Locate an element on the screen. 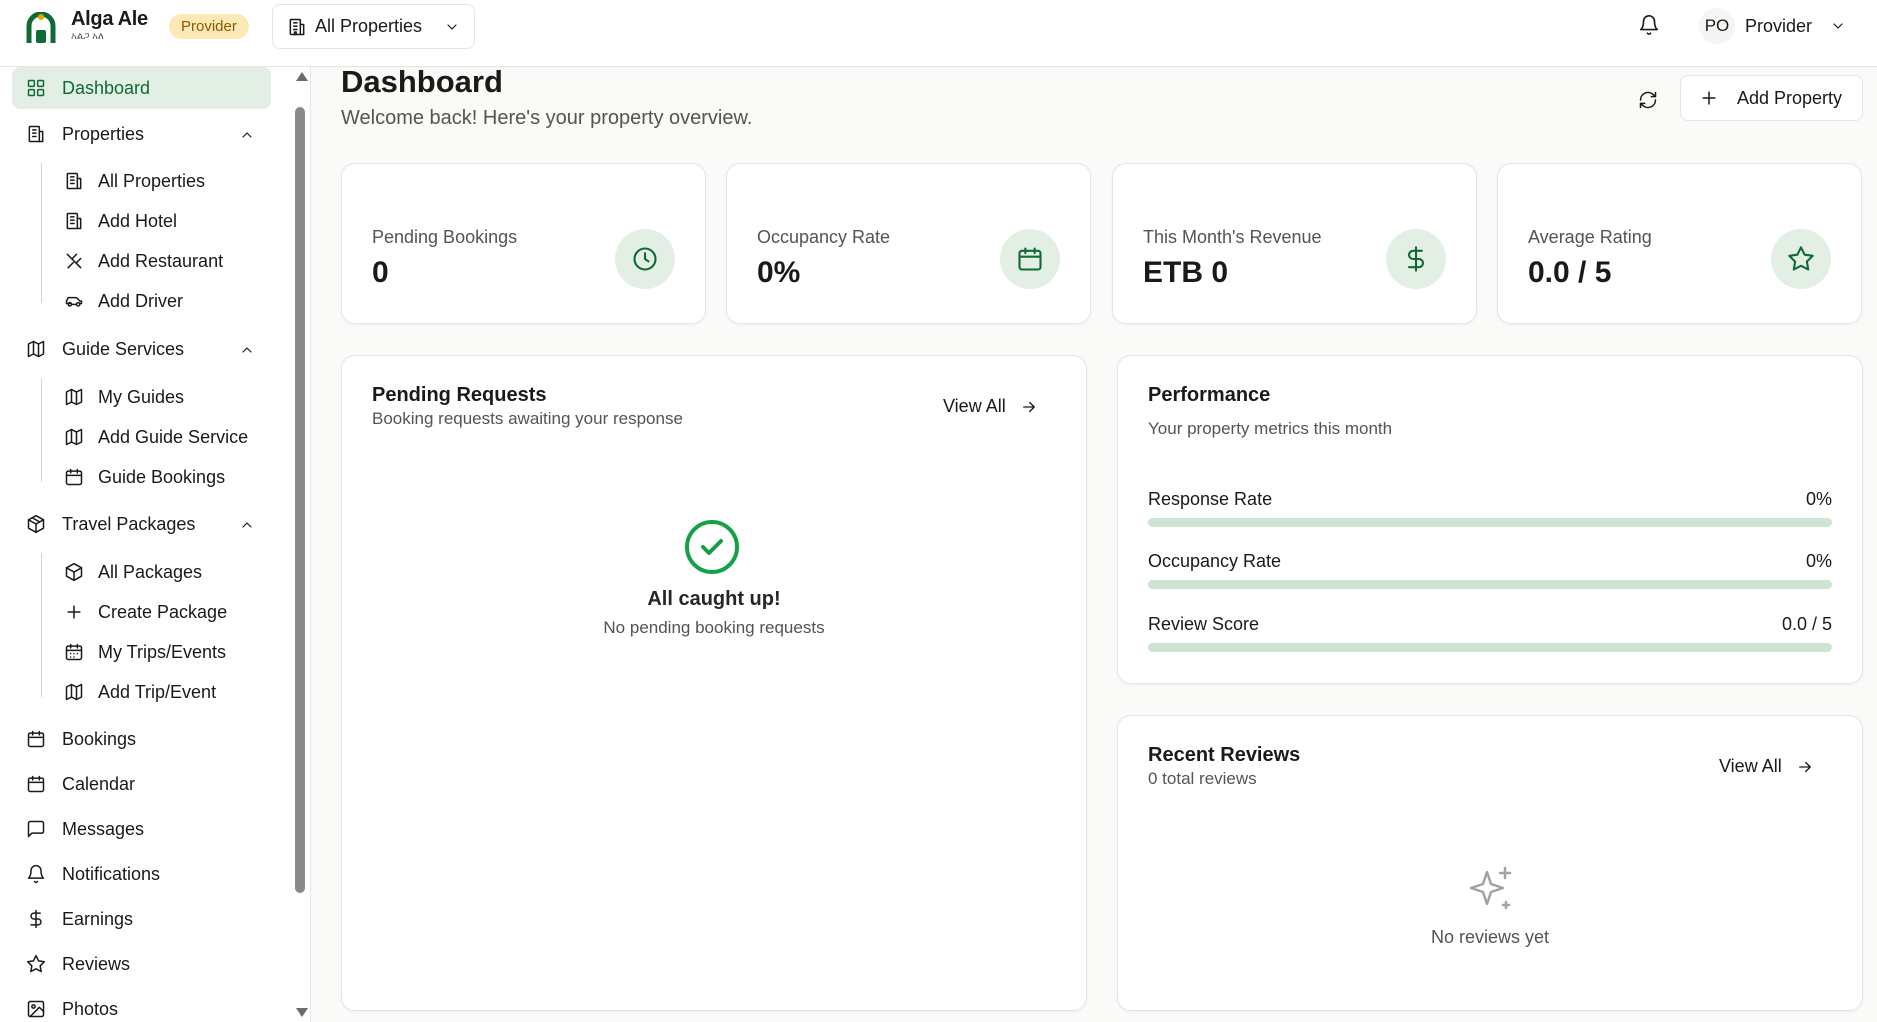 Image resolution: width=1877 pixels, height=1022 pixels. metric-value: 0.0 / 5 is located at coordinates (1806, 624).